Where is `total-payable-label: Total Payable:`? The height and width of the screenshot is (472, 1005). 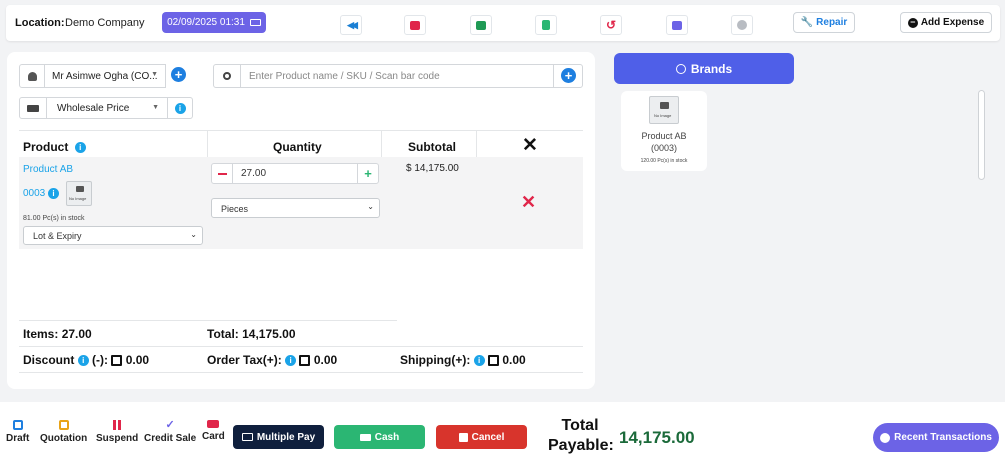
total-payable-label: Total Payable: is located at coordinates (581, 436).